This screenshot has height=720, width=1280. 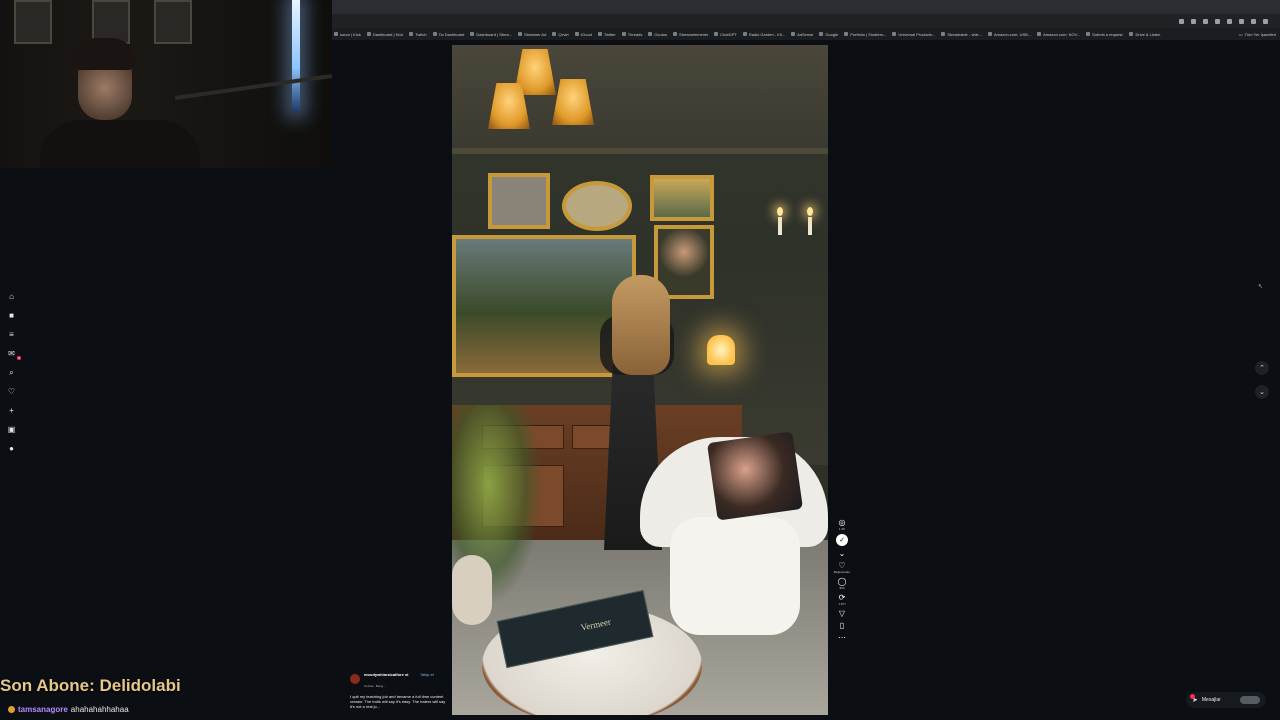 I want to click on following-icon: ■, so click(x=11, y=315).